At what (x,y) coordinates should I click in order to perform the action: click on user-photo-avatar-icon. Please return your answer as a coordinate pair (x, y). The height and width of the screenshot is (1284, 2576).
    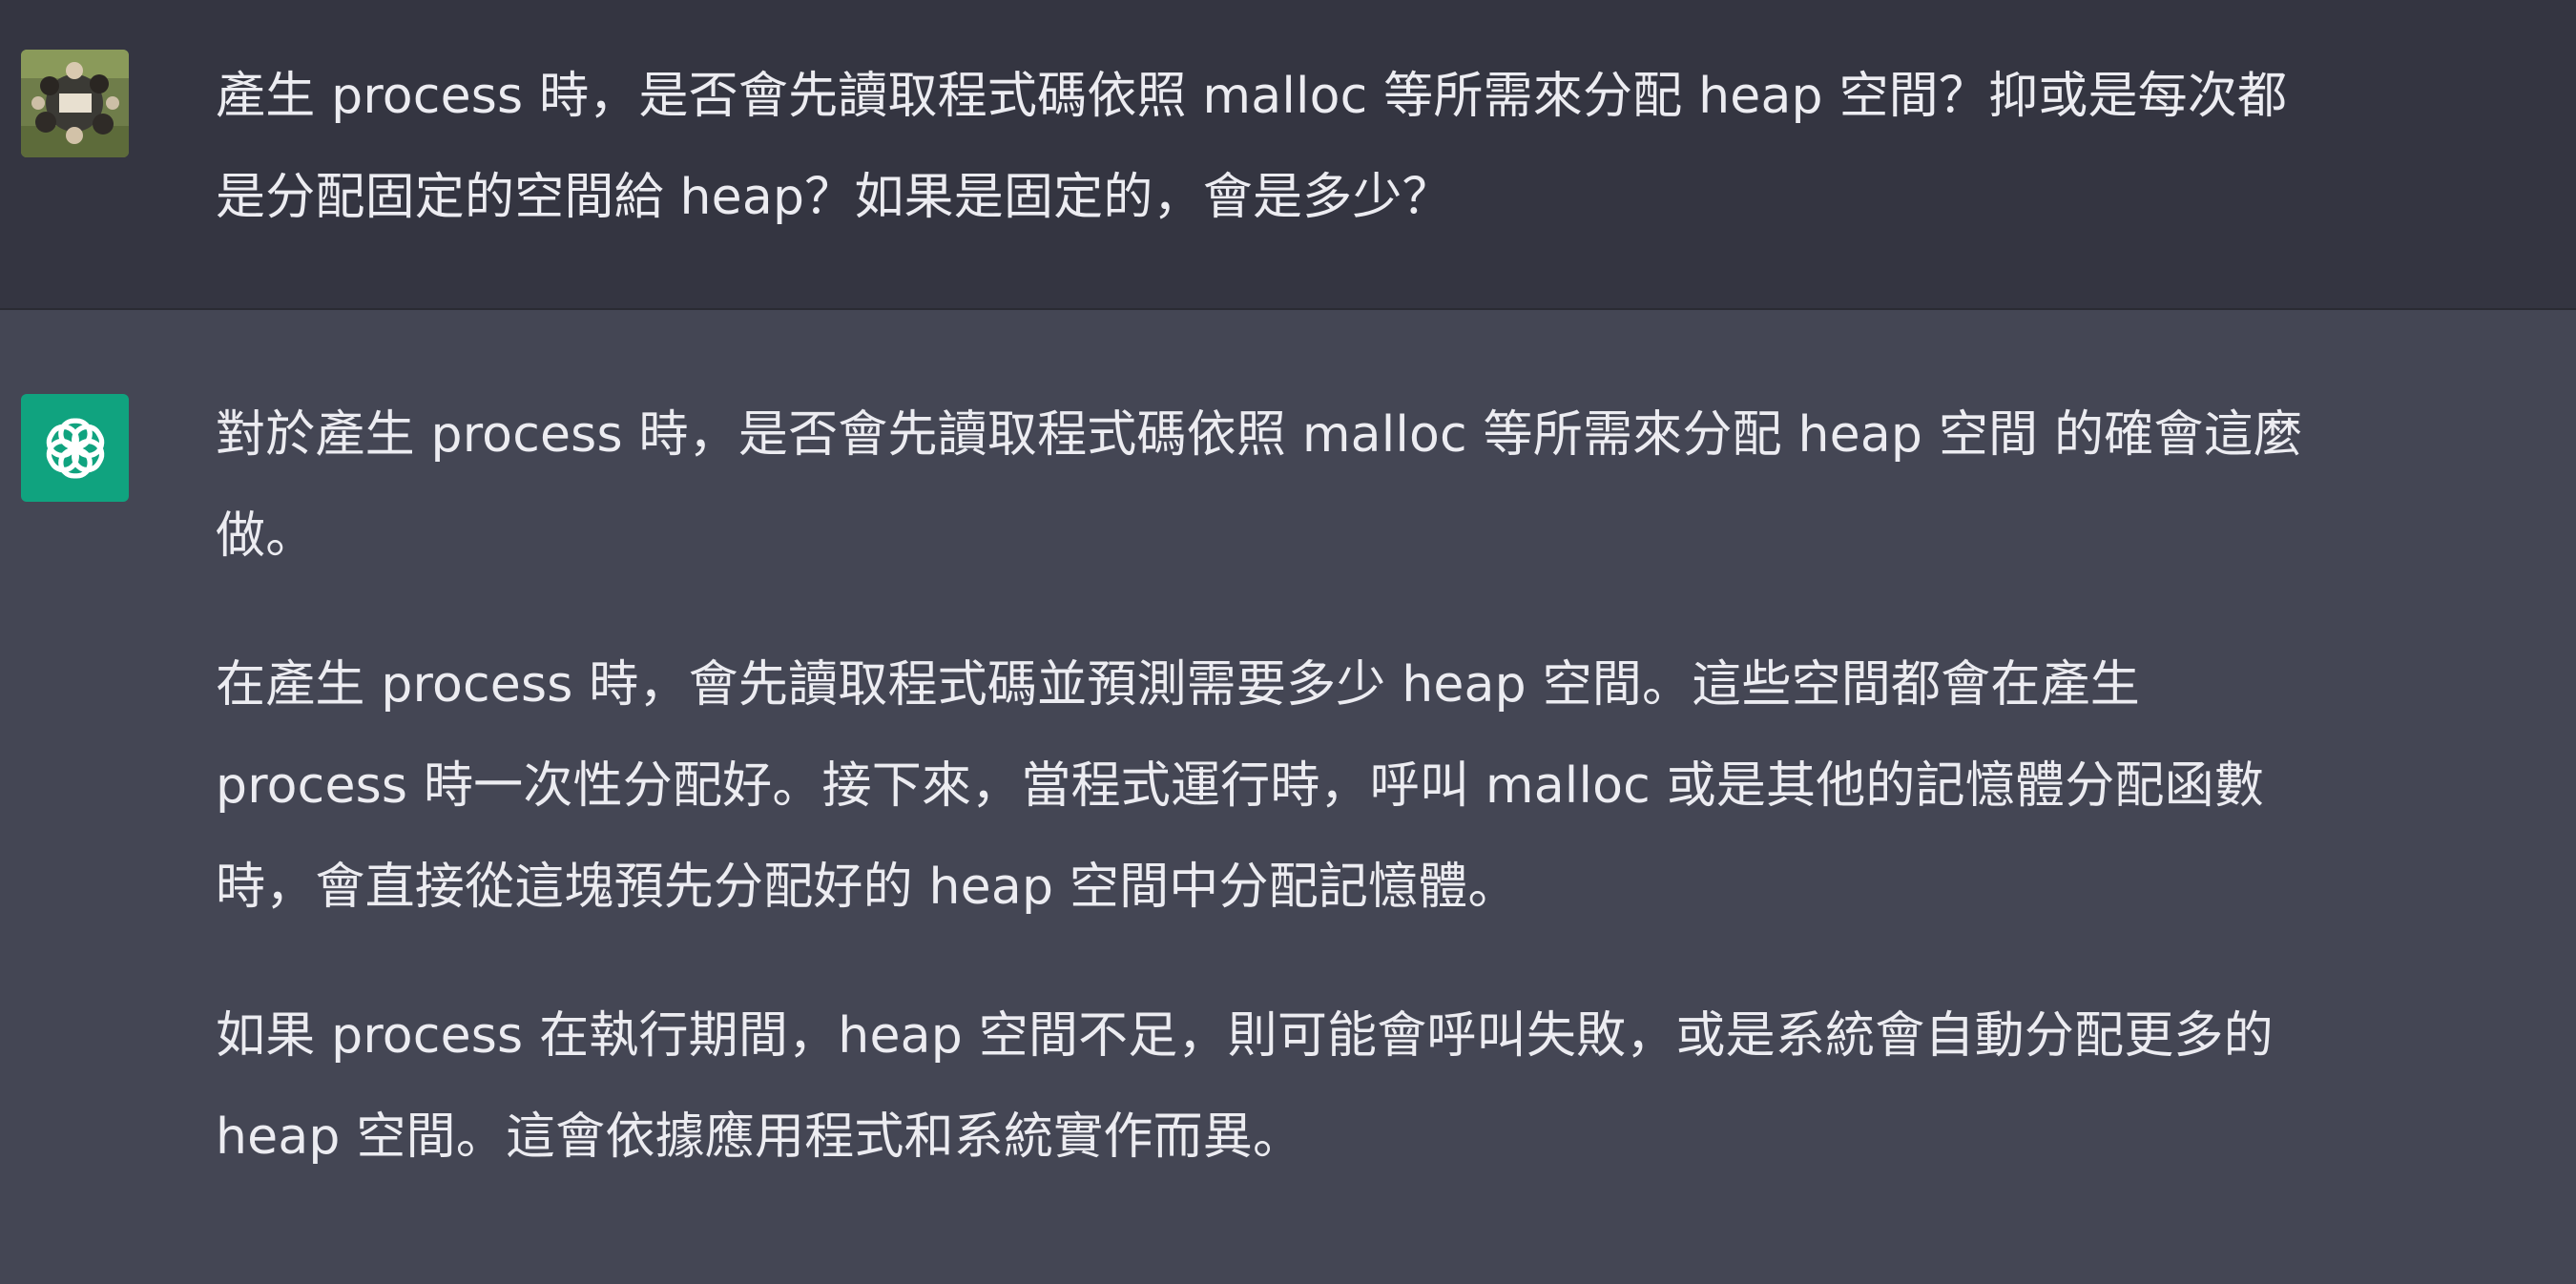
    Looking at the image, I should click on (75, 104).